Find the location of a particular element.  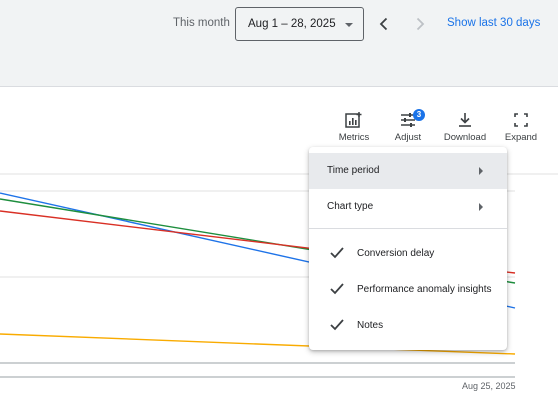

adjust-label: Adjust is located at coordinates (408, 137).